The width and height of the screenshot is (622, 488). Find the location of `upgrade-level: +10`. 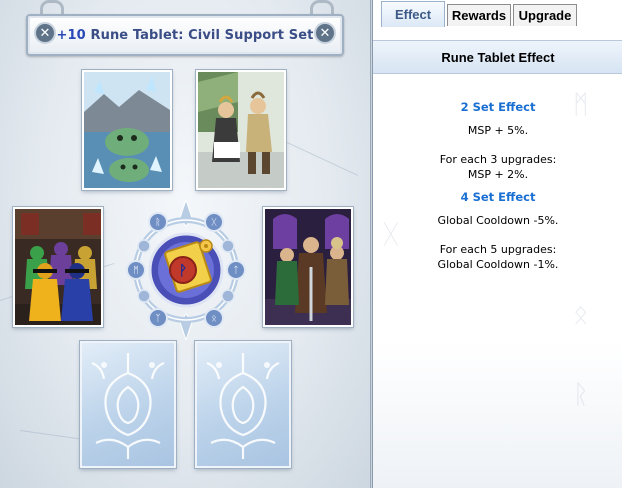

upgrade-level: +10 is located at coordinates (71, 35).